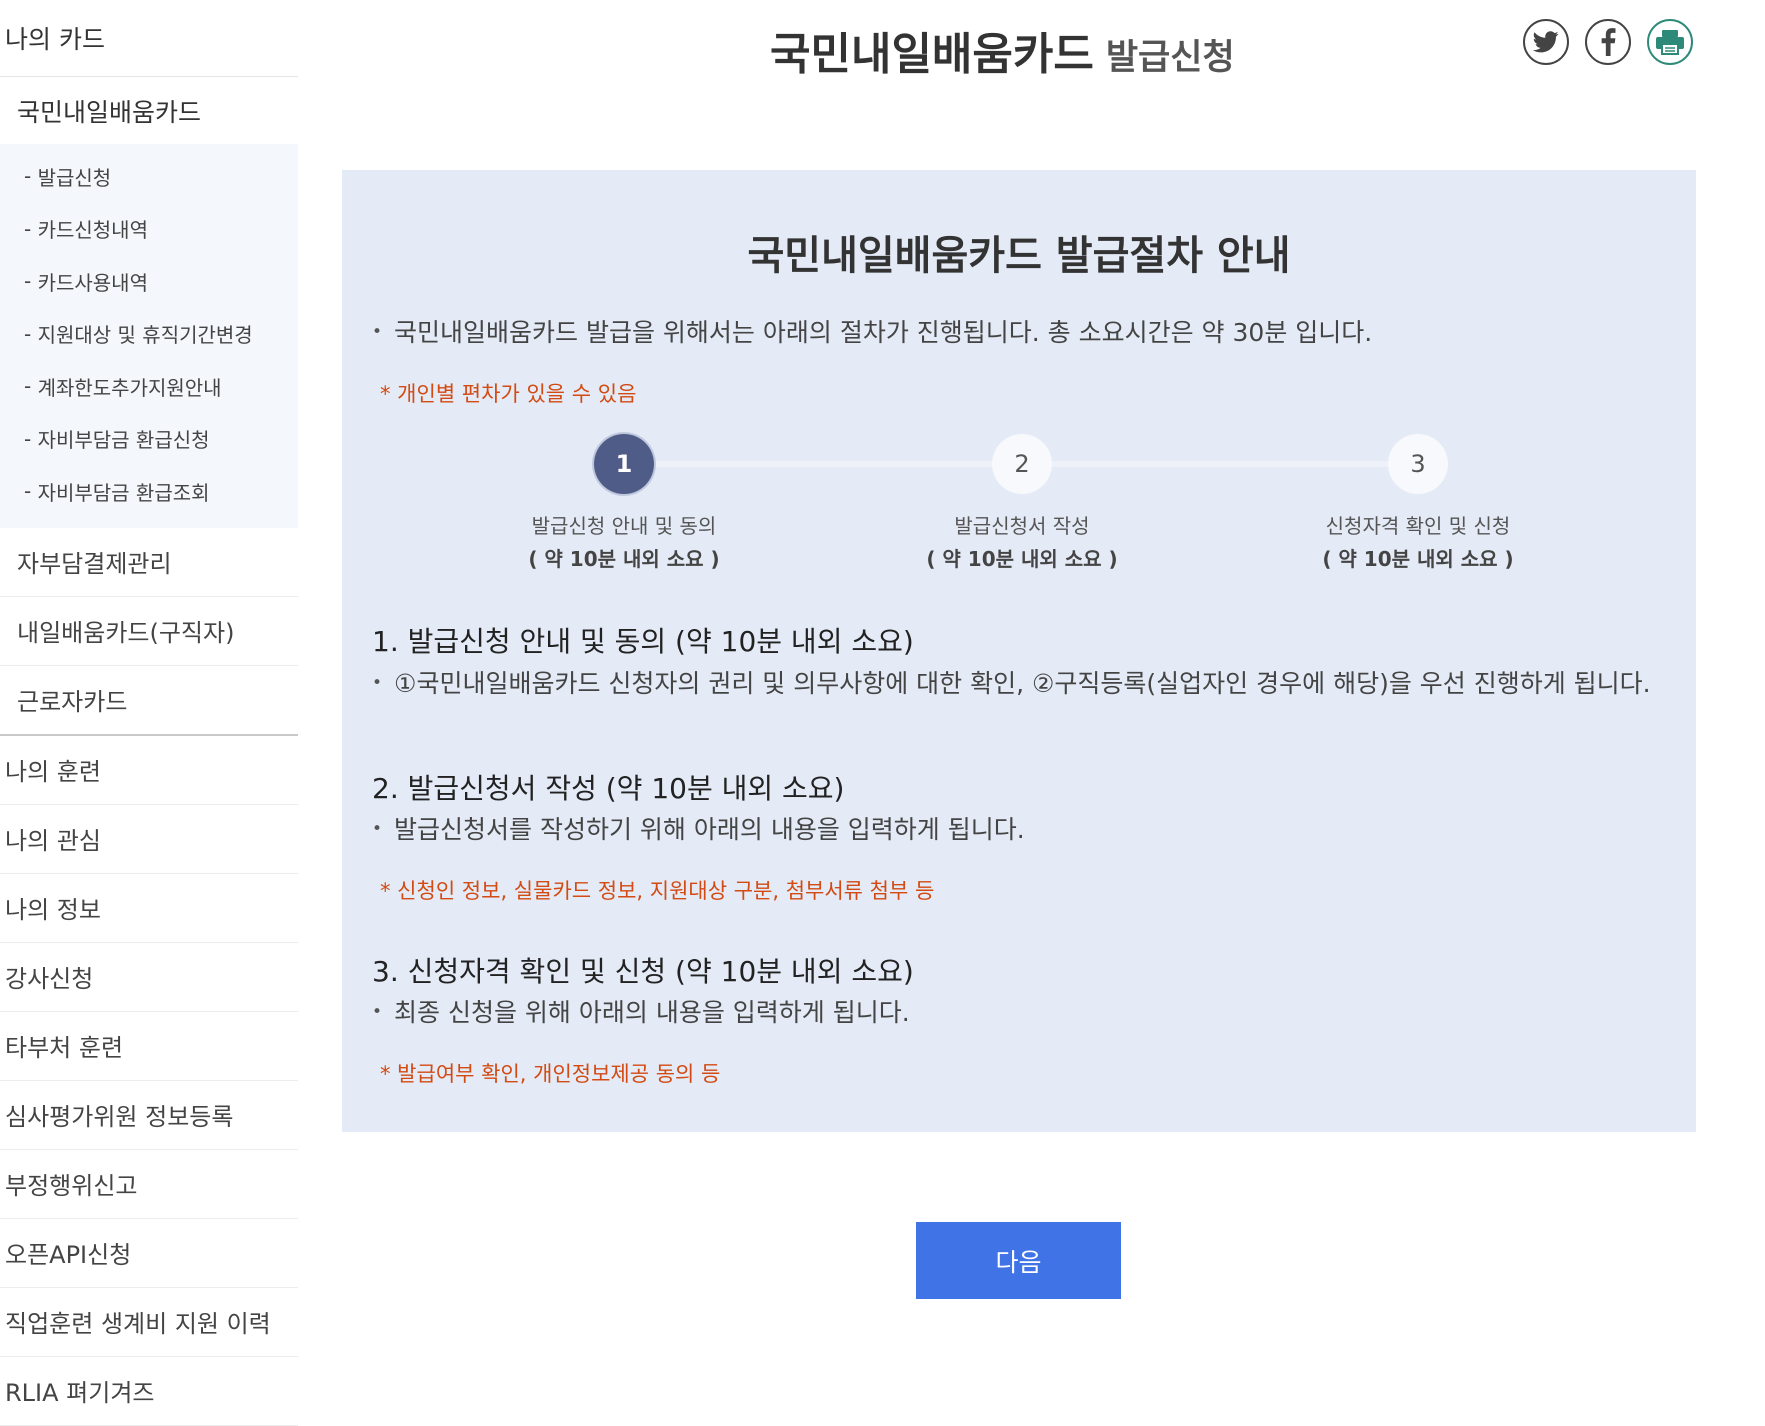  I want to click on guide-title: 국민내일배움카드 발급절차 안내, so click(1019, 256).